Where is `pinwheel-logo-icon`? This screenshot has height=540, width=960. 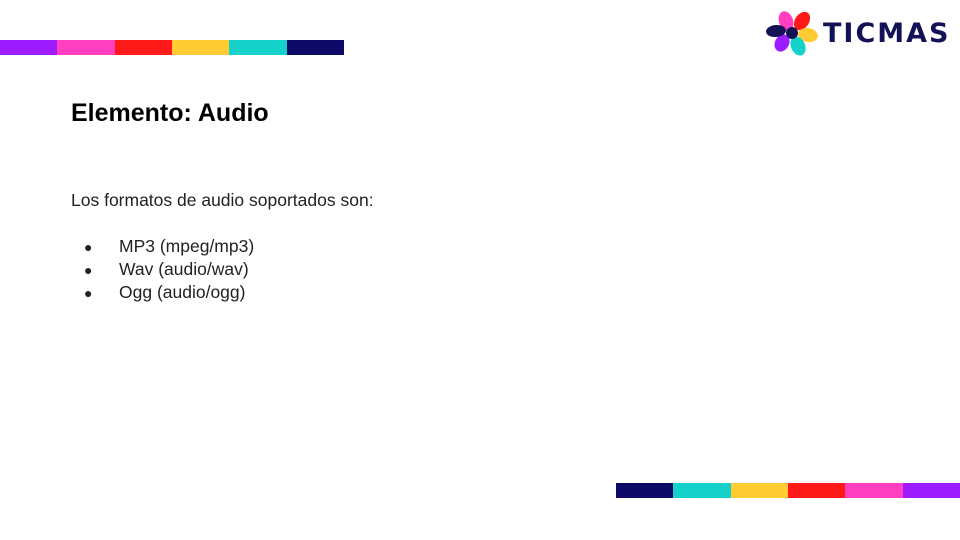
pinwheel-logo-icon is located at coordinates (792, 33).